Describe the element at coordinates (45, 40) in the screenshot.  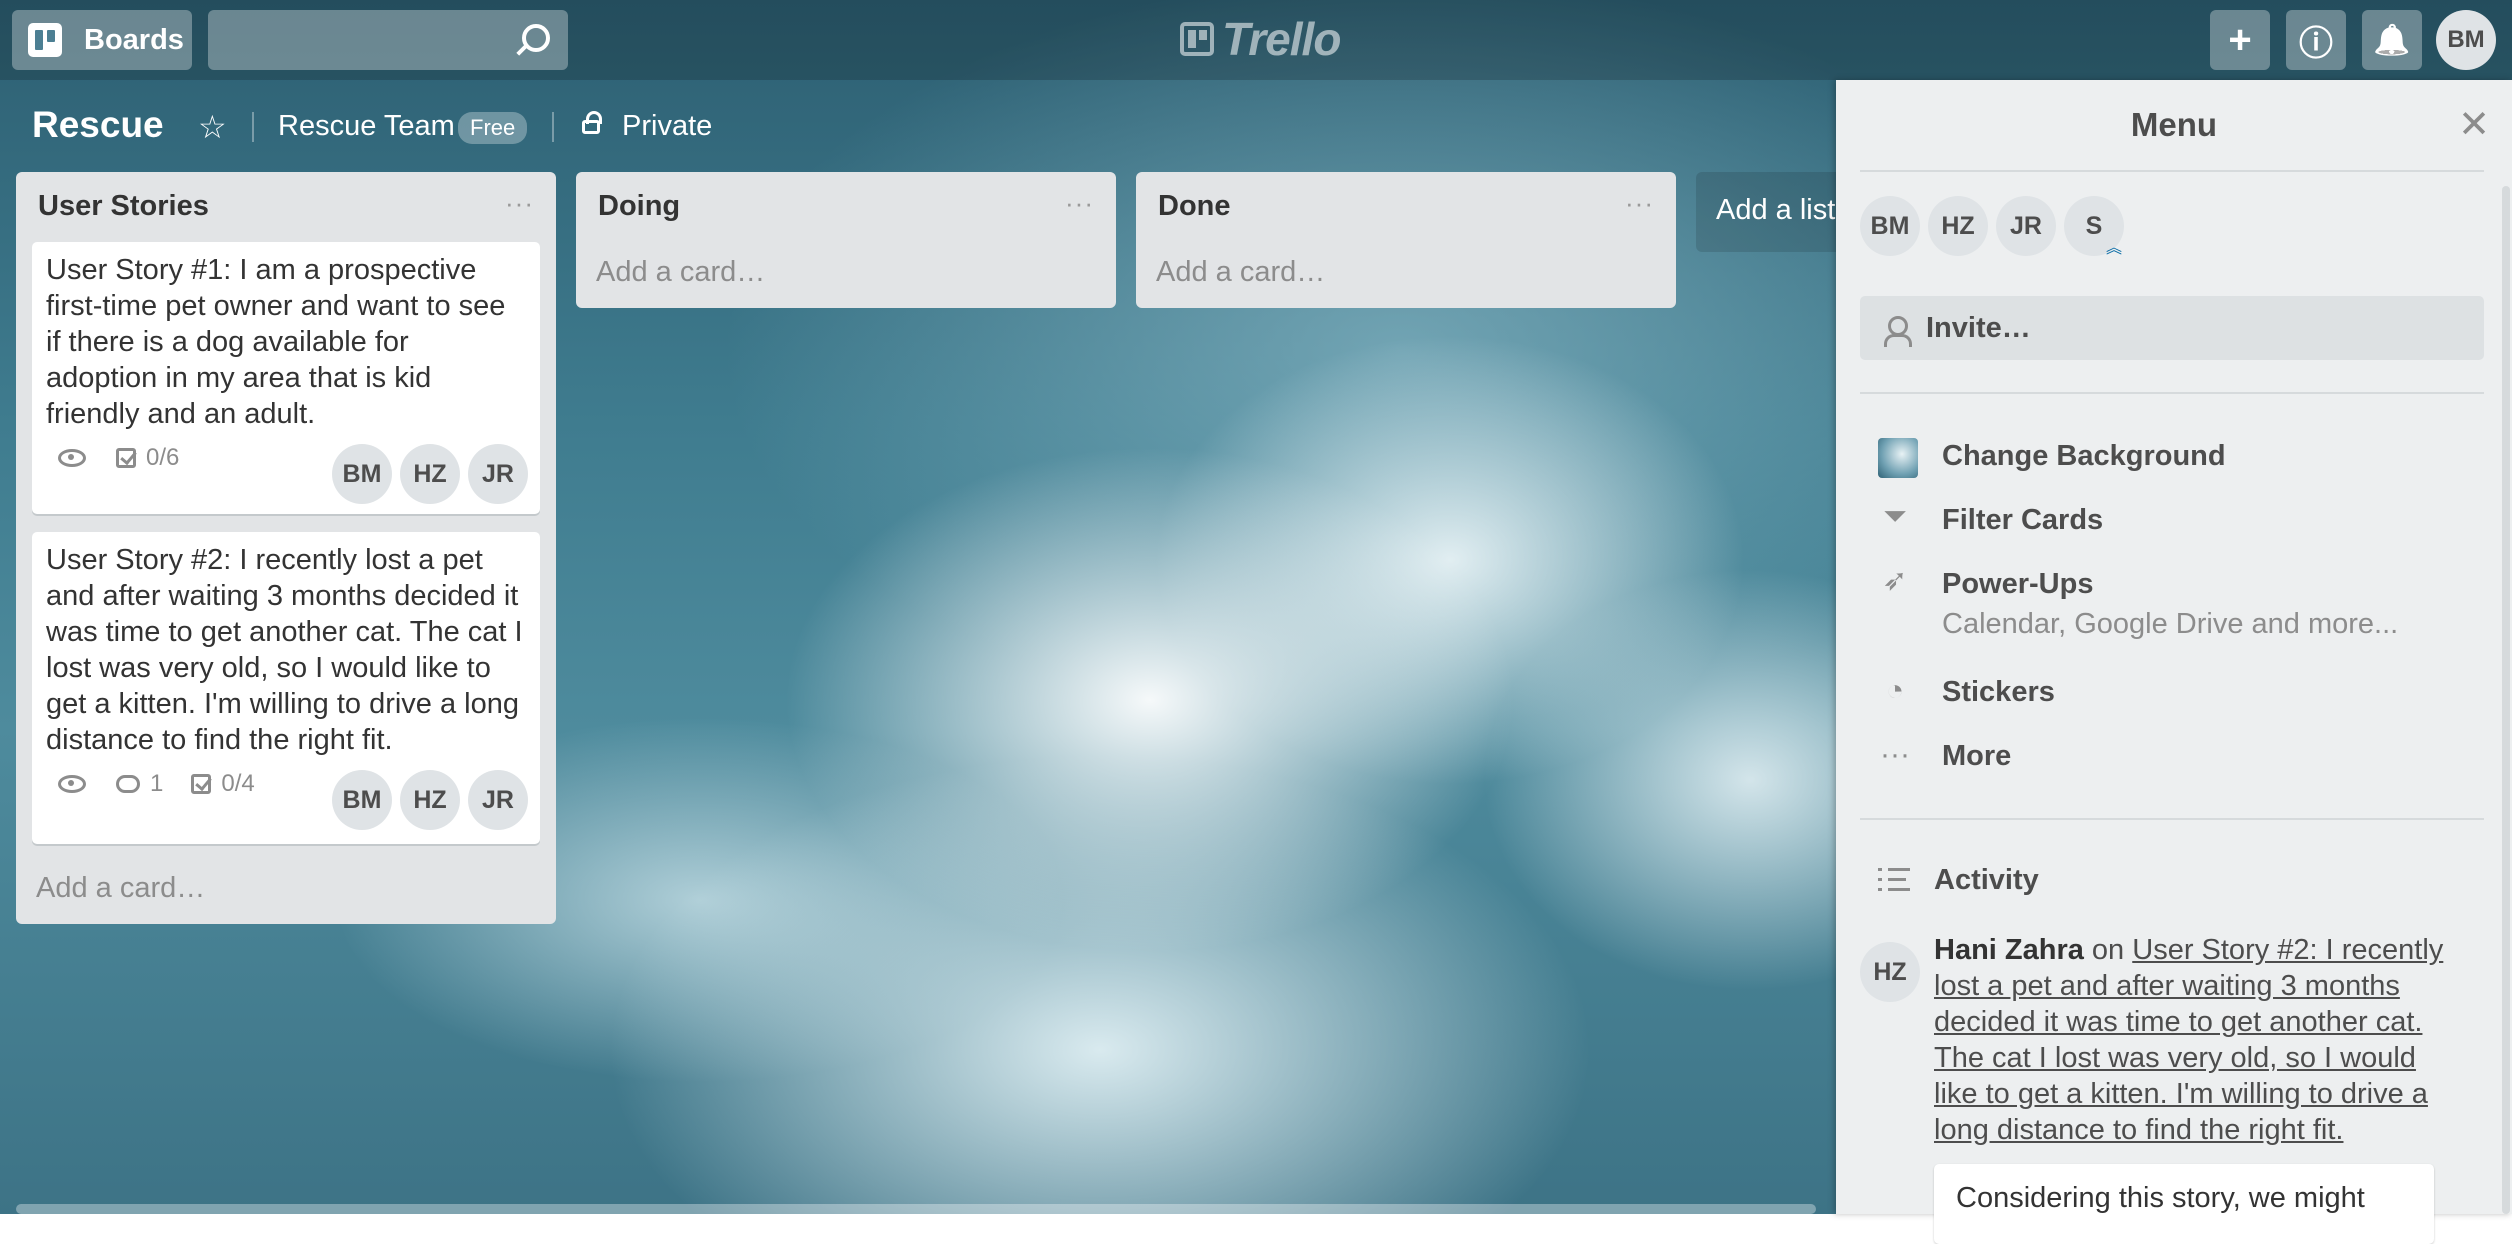
I see `boards-icon` at that location.